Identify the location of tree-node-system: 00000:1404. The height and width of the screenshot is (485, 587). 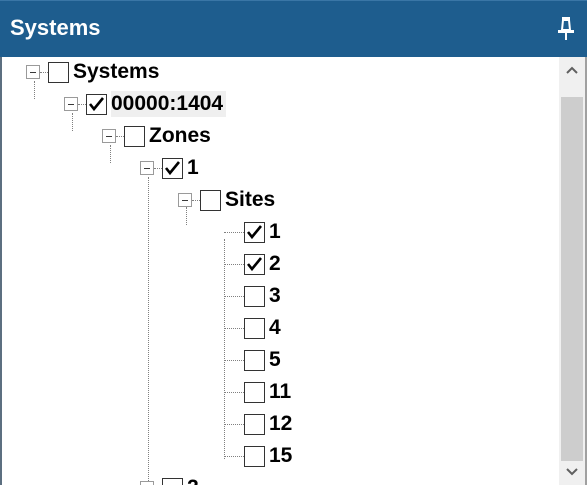
(145, 104).